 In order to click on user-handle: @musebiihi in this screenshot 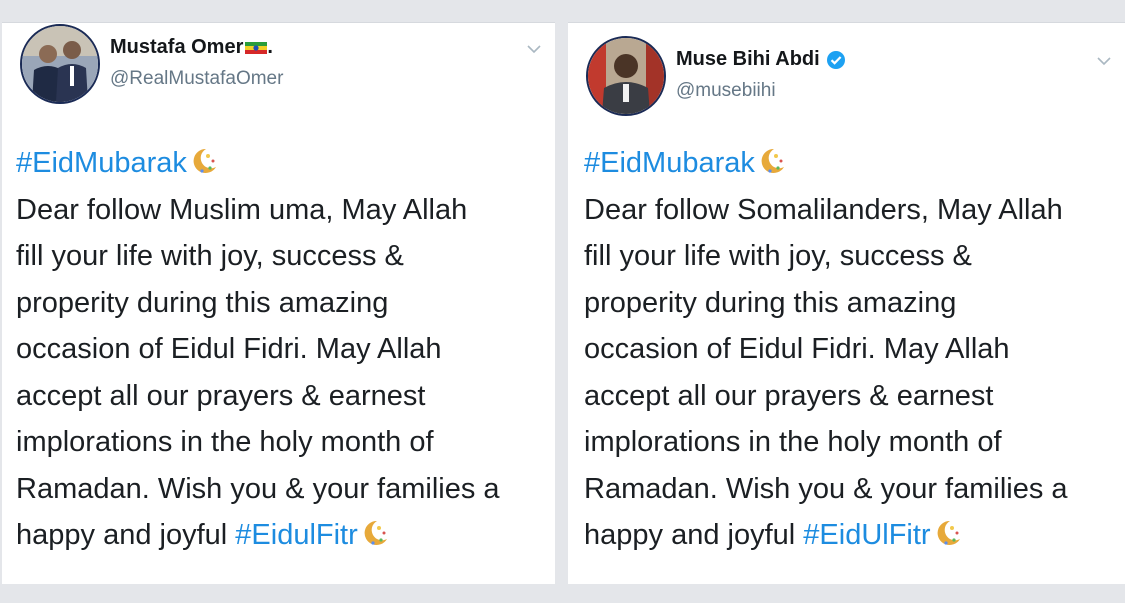, I will do `click(726, 91)`.